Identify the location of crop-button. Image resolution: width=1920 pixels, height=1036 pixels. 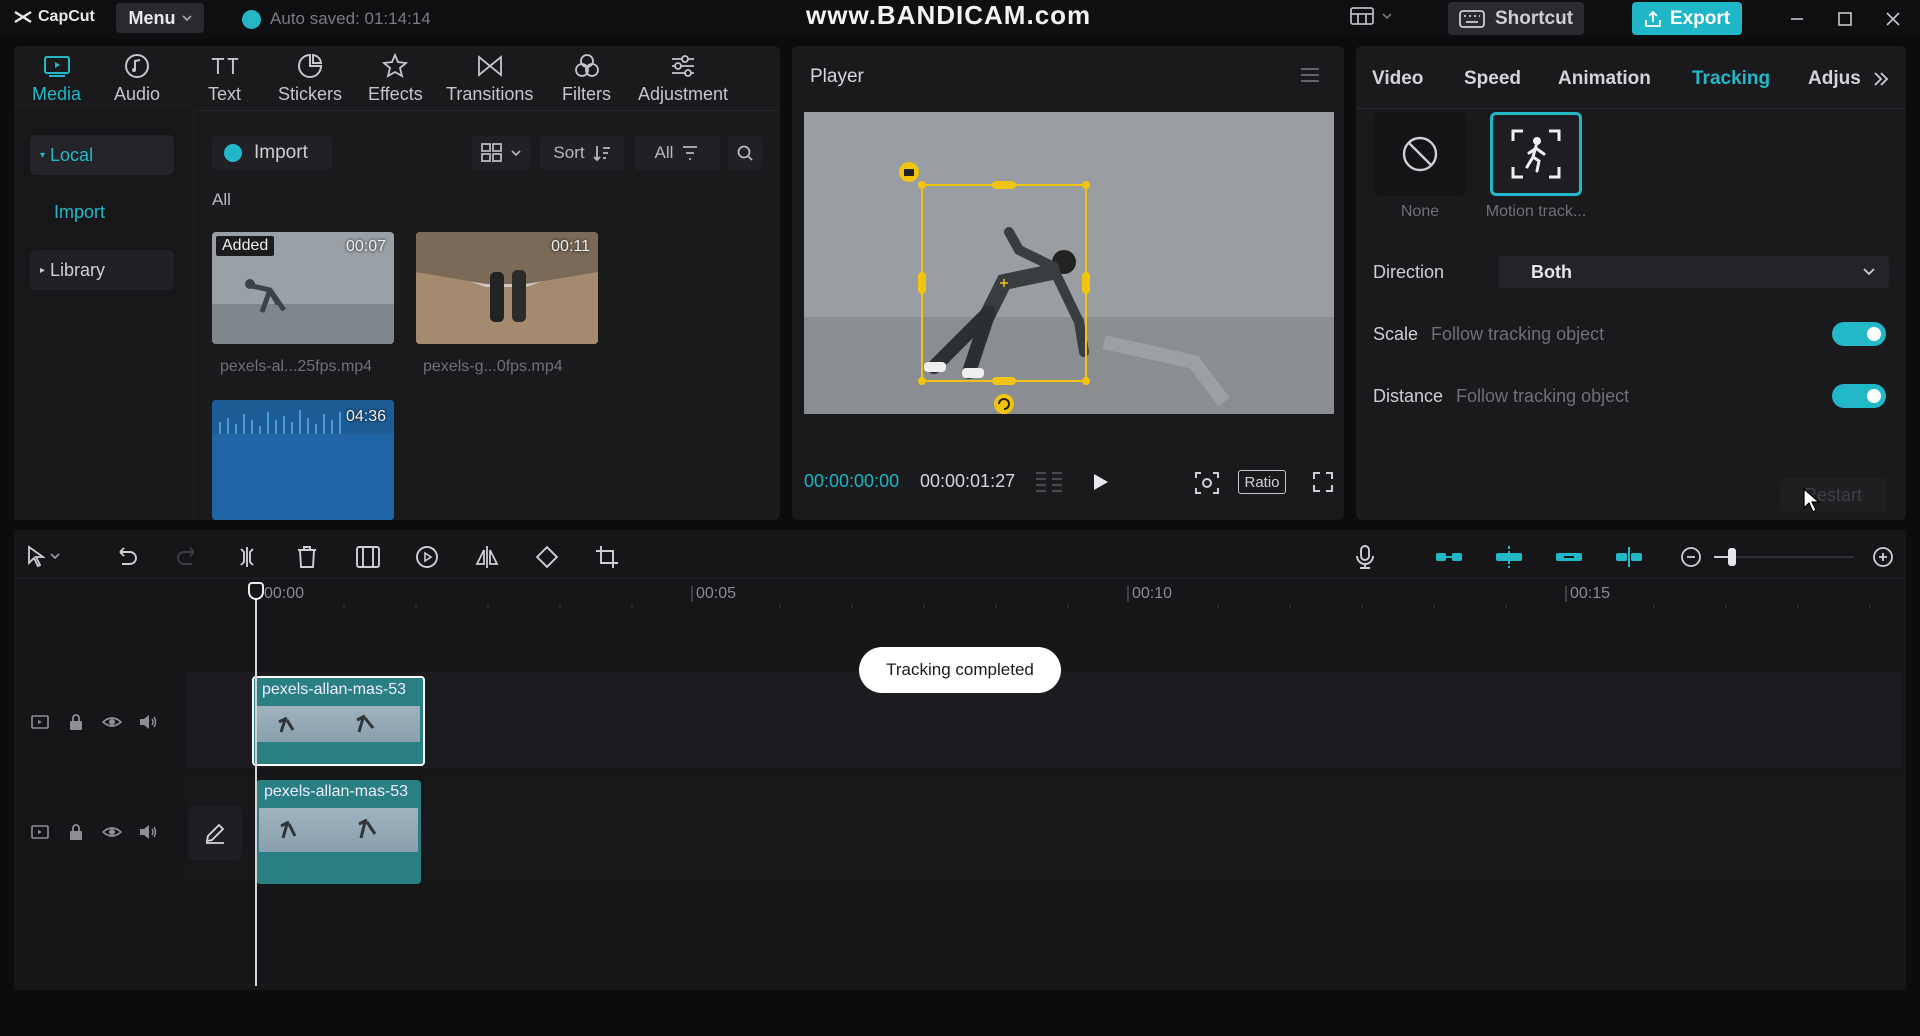
(607, 557).